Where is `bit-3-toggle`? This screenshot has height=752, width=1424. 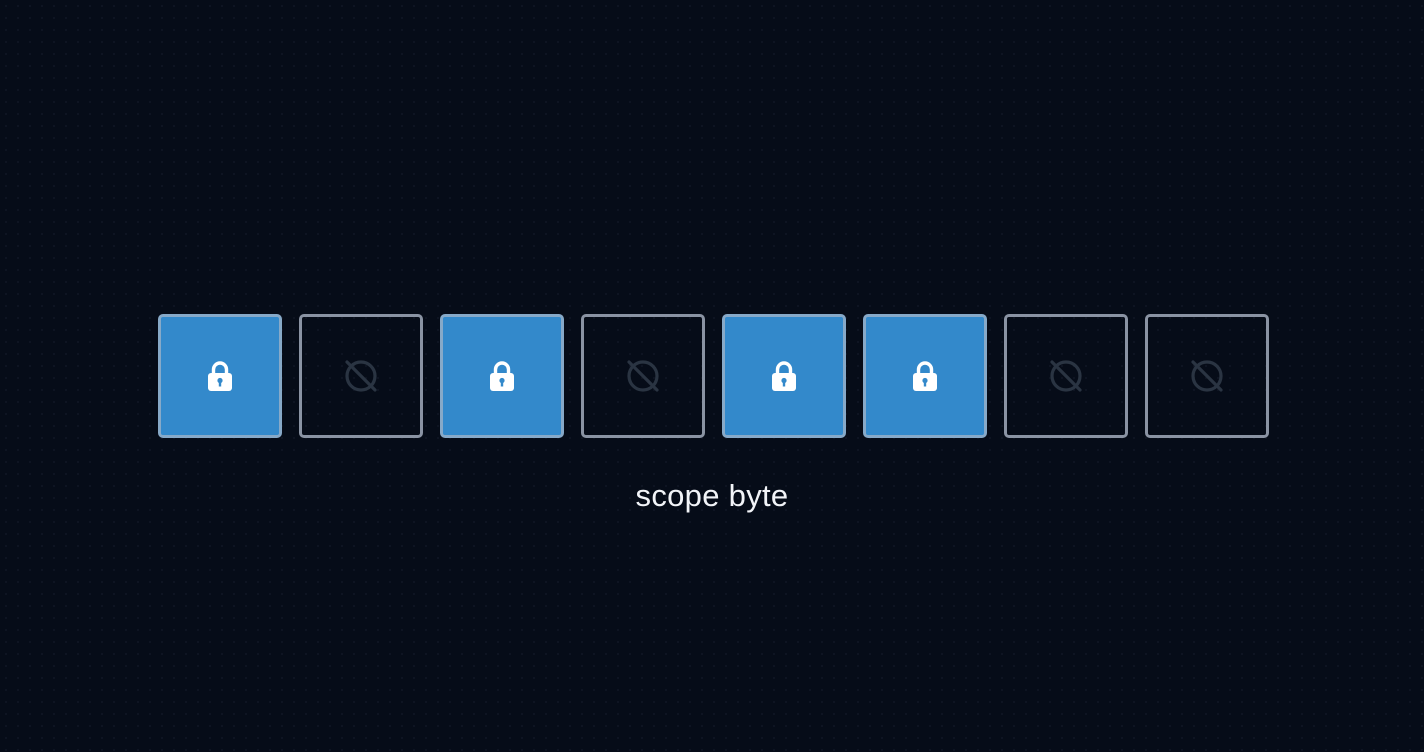 bit-3-toggle is located at coordinates (643, 376).